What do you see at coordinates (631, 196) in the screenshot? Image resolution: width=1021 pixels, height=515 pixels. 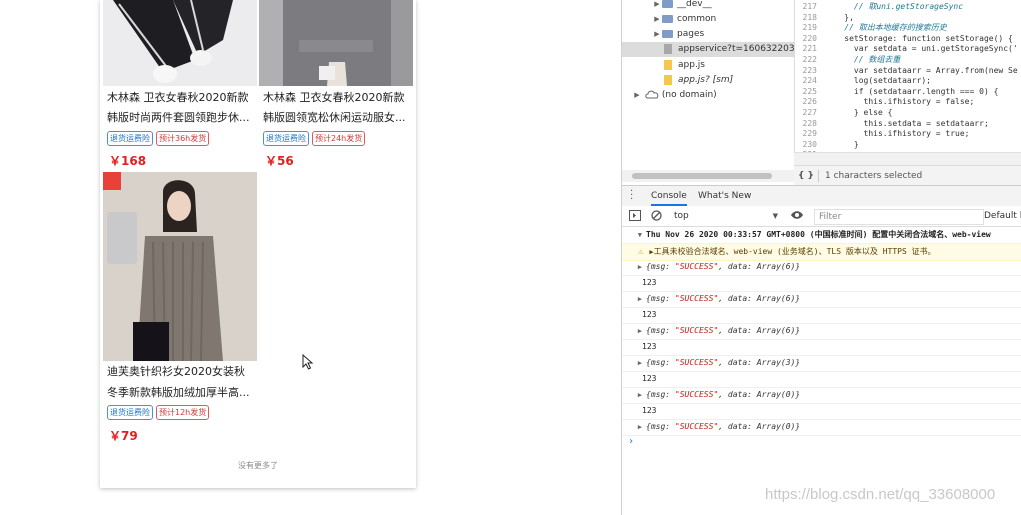 I see `more-menu-icon: · · ·` at bounding box center [631, 196].